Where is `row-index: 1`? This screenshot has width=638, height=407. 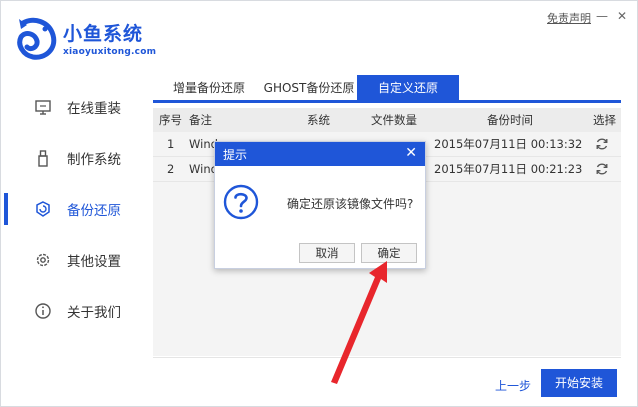 row-index: 1 is located at coordinates (171, 144).